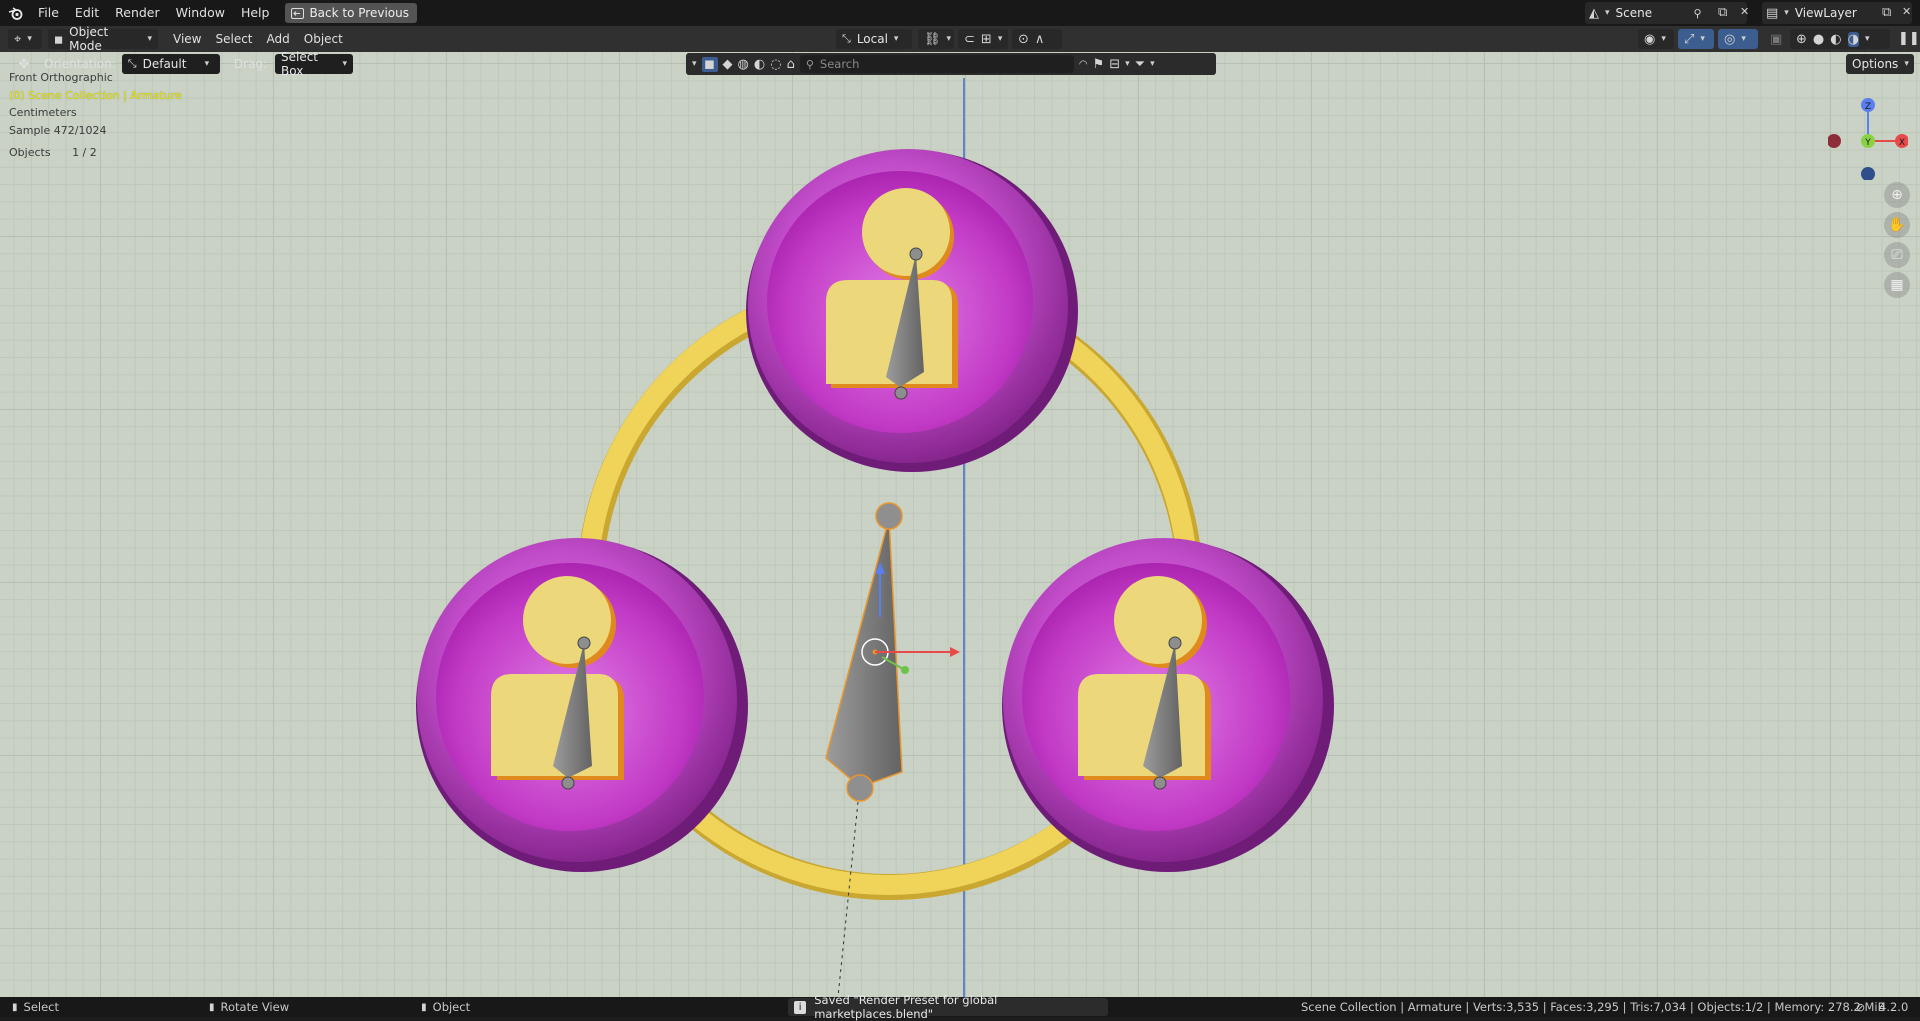 This screenshot has height=1021, width=1920. What do you see at coordinates (87, 13) in the screenshot?
I see `menu-edit: Edit` at bounding box center [87, 13].